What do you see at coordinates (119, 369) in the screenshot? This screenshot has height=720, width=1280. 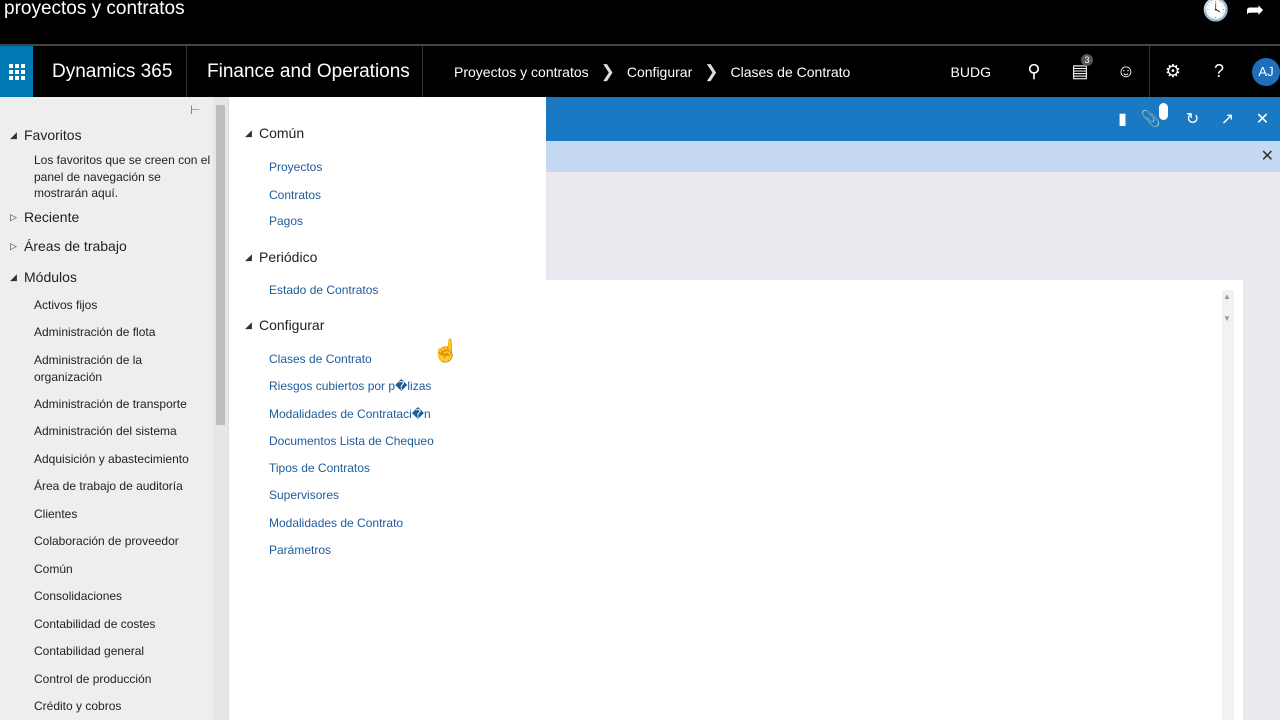 I see `module-item: Administración de la organización` at bounding box center [119, 369].